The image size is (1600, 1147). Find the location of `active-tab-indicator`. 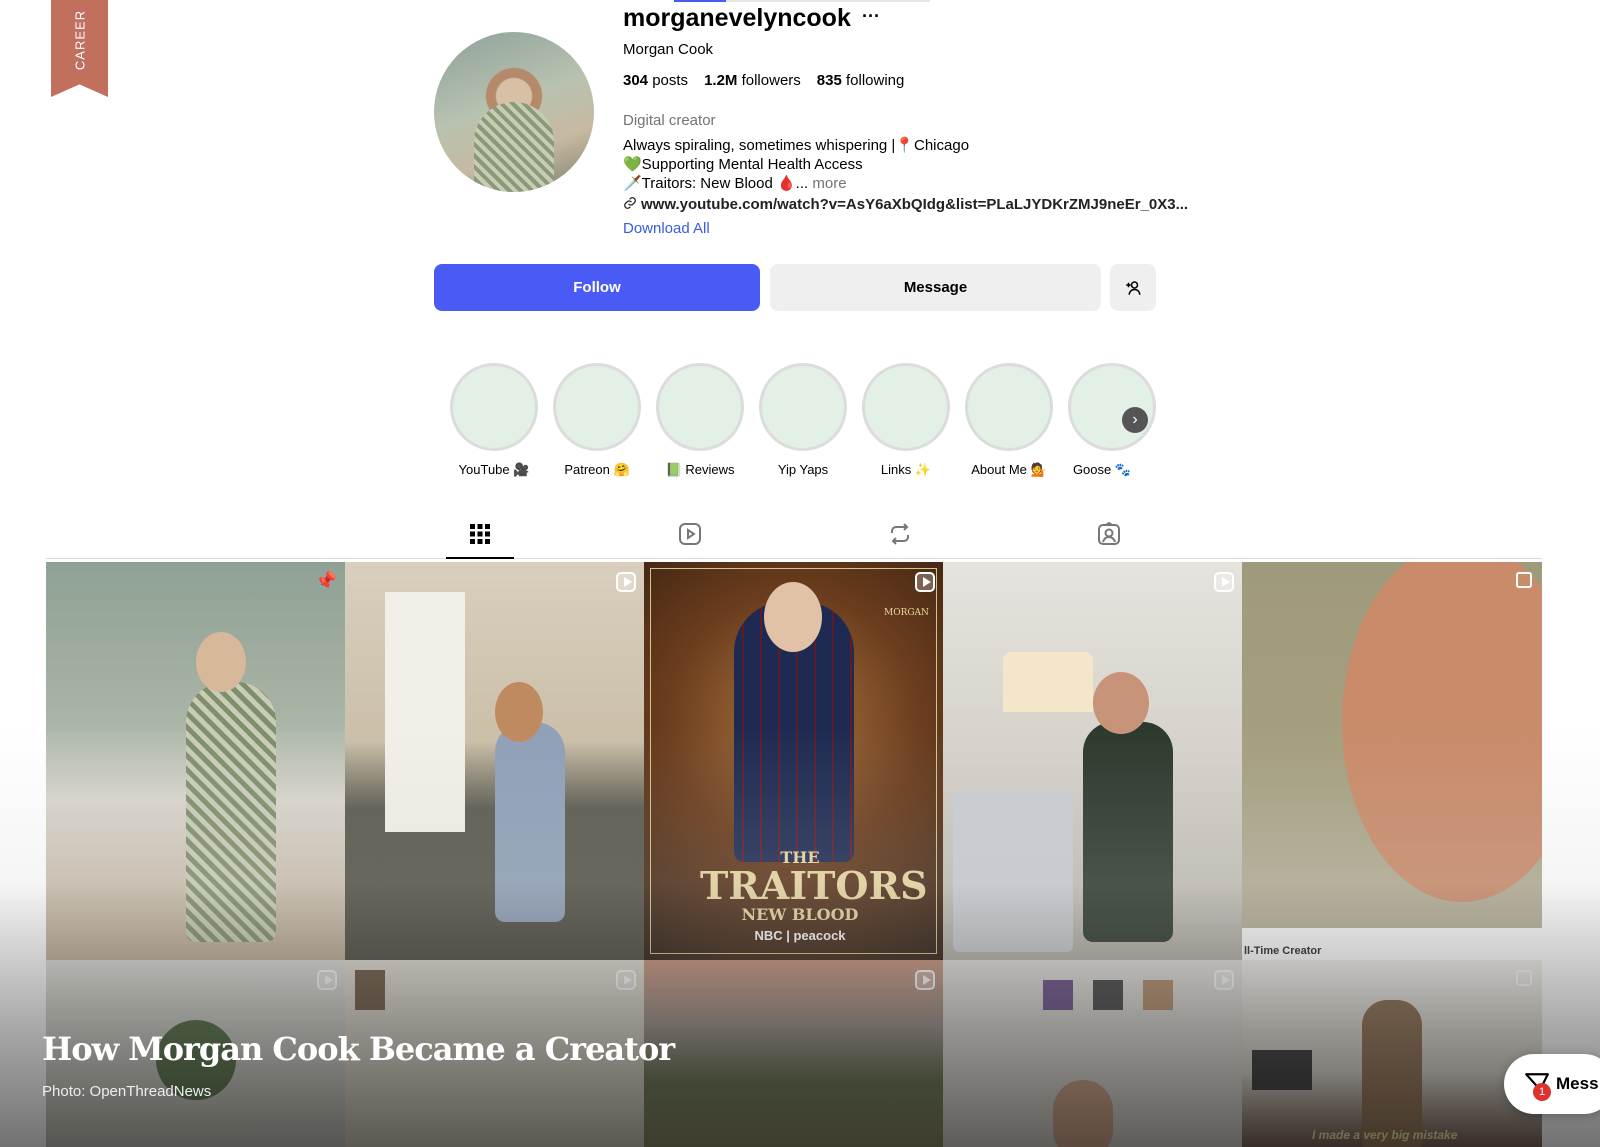

active-tab-indicator is located at coordinates (480, 558).